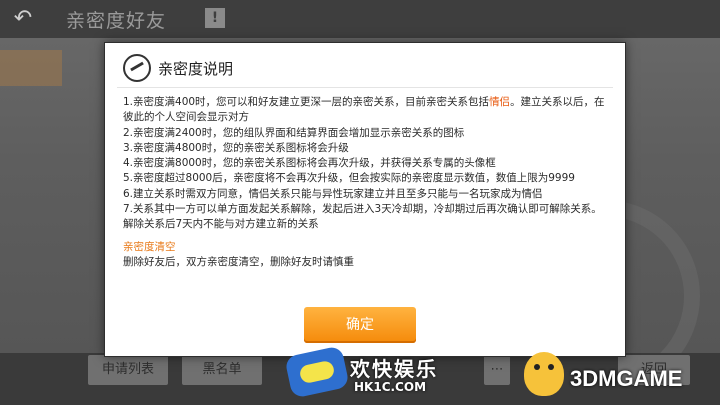 Image resolution: width=720 pixels, height=405 pixels. Describe the element at coordinates (309, 163) in the screenshot. I see `rule-4: 4.亲密度满8000时，您的亲密关系图标将会再次升级，并获得关系专属的头像框` at that location.